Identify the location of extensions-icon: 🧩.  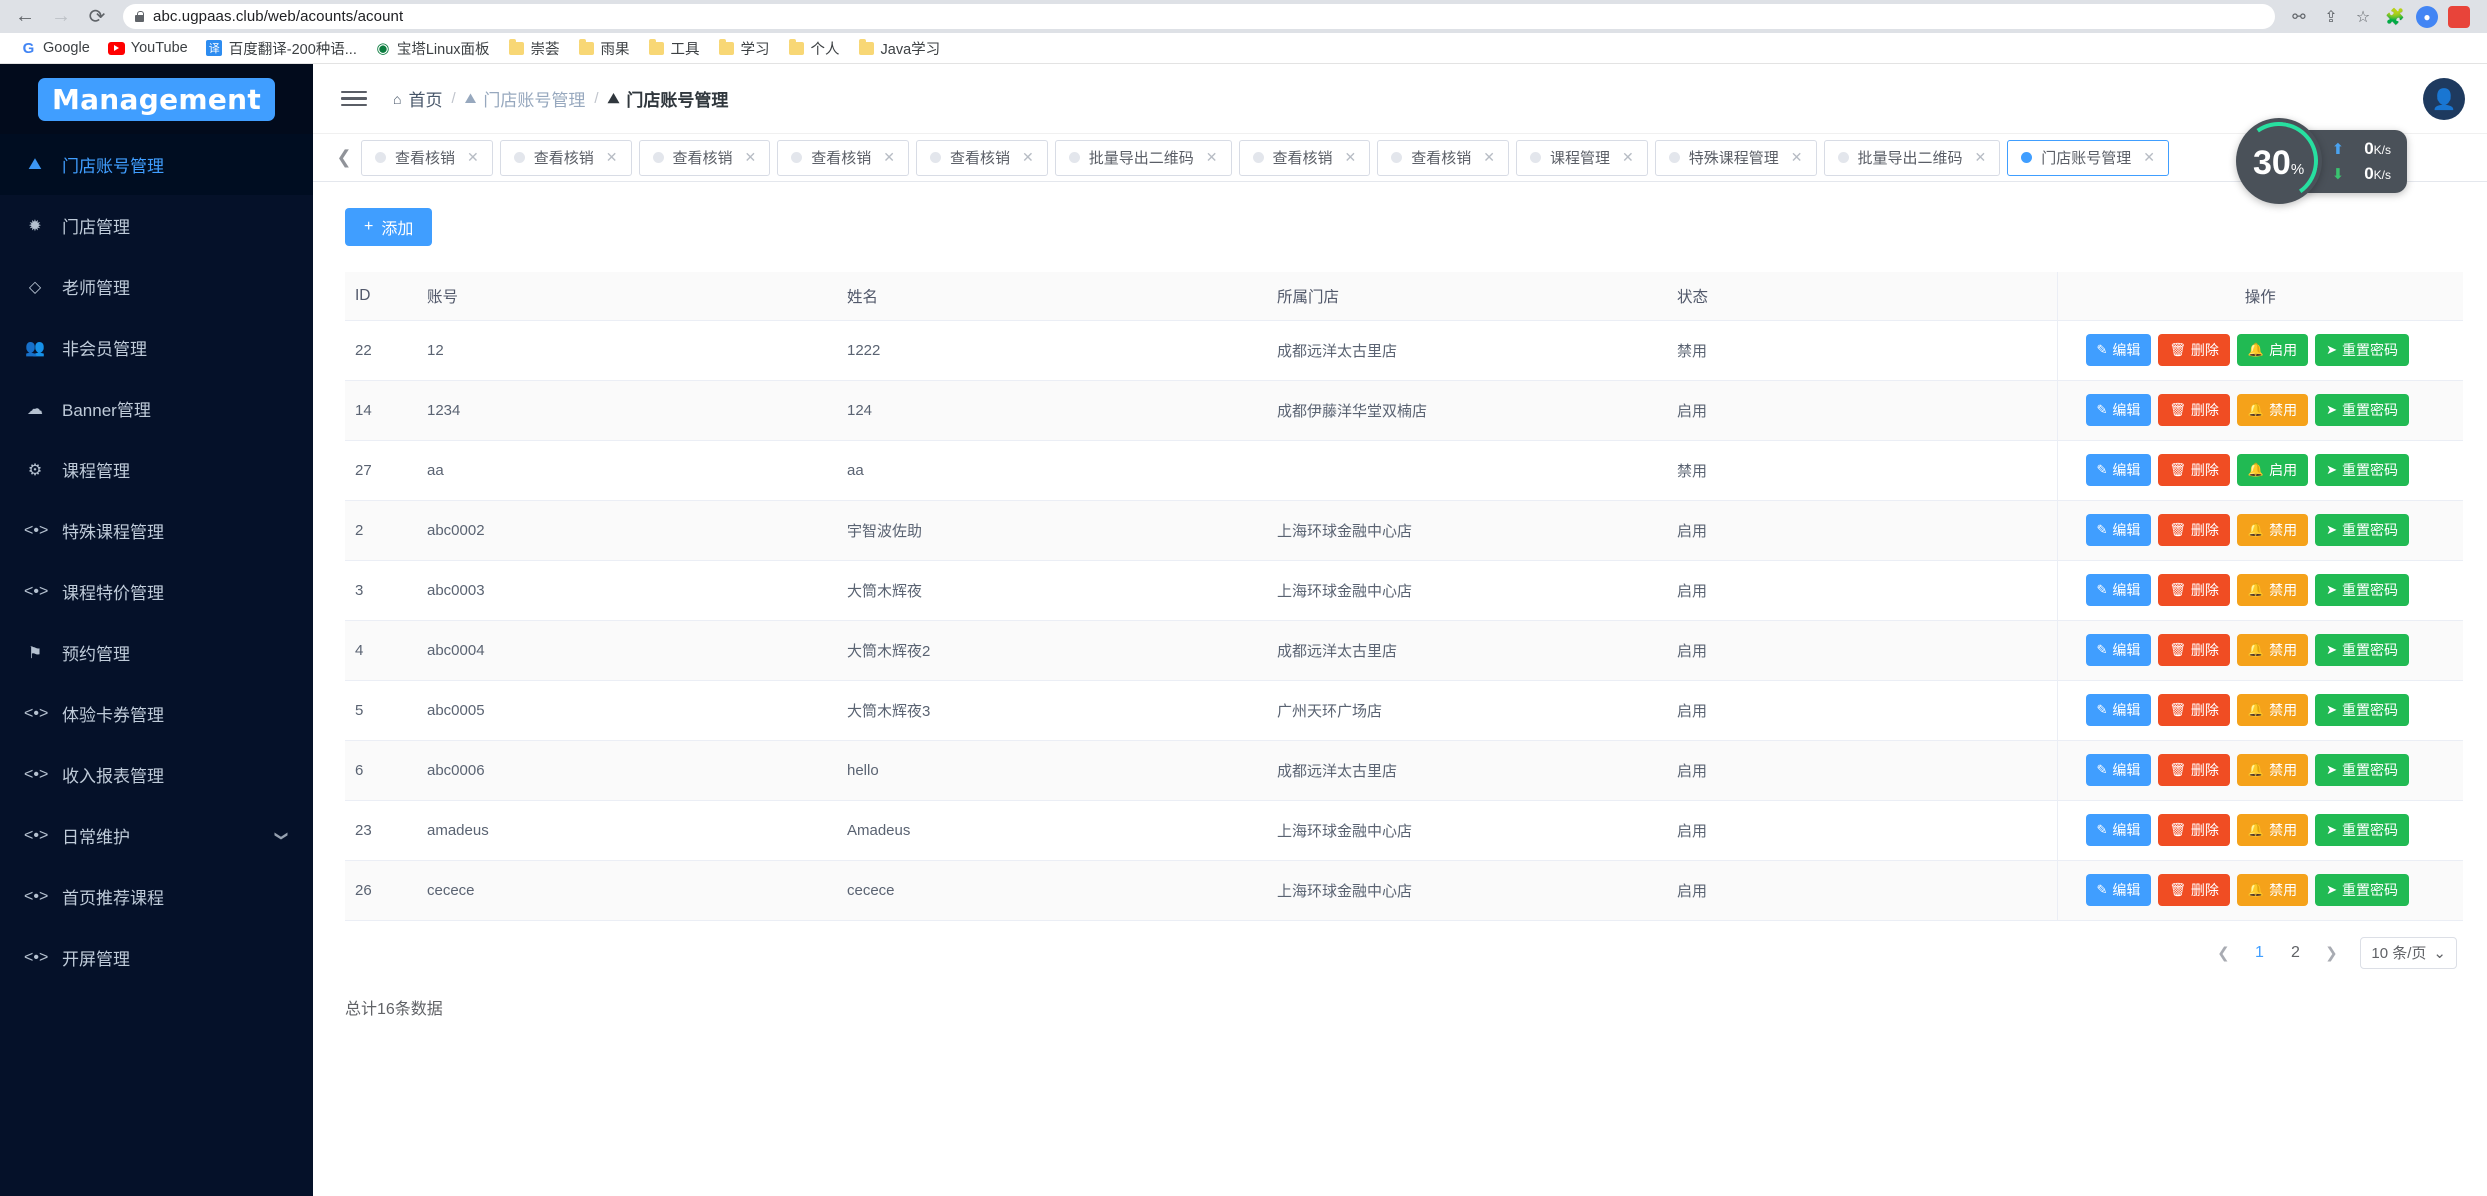
(2395, 17).